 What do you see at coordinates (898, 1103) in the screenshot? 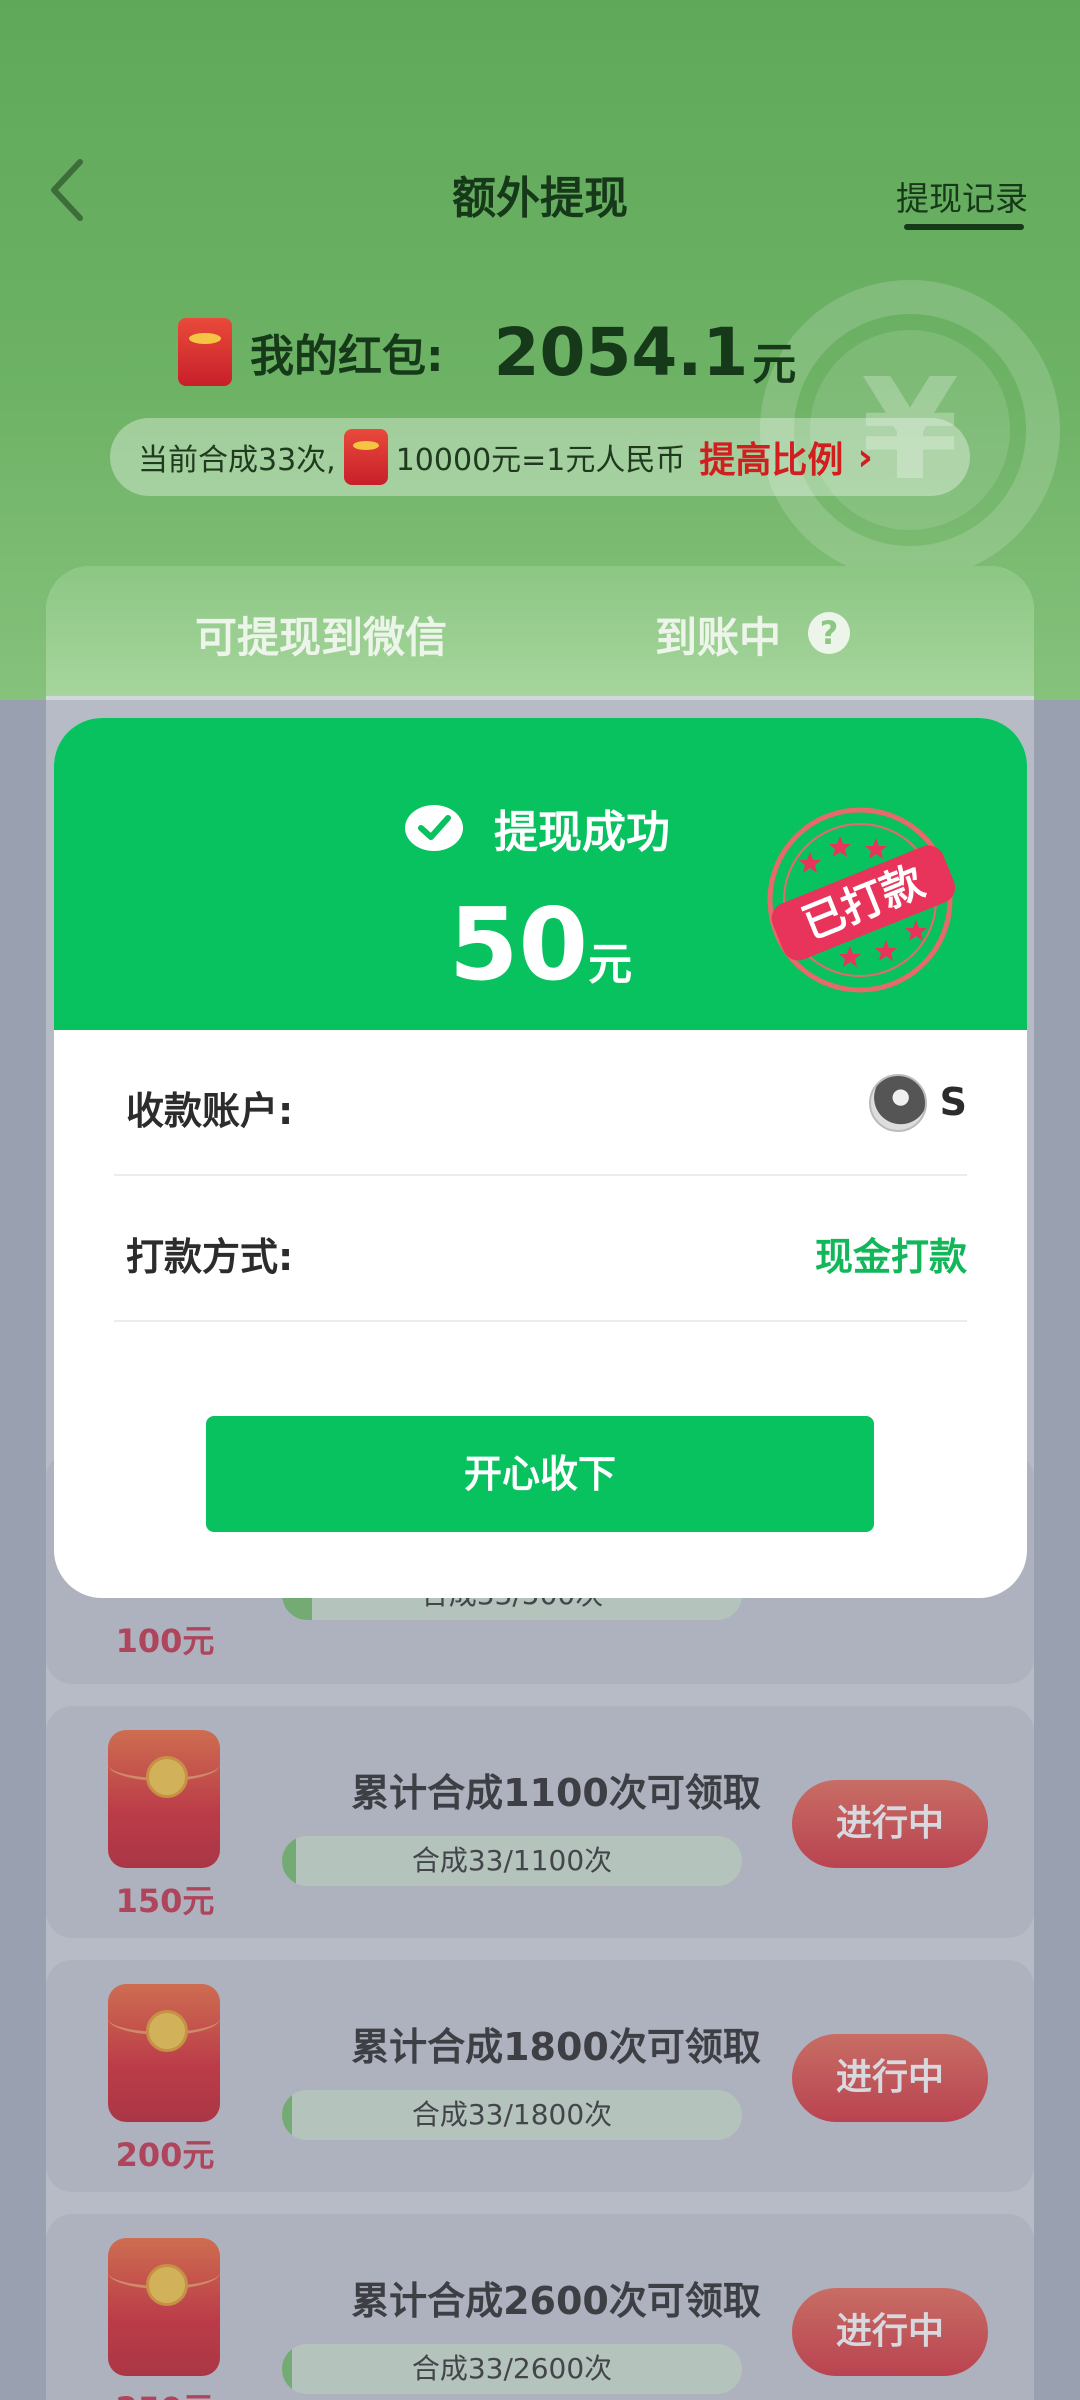
I see `avatar` at bounding box center [898, 1103].